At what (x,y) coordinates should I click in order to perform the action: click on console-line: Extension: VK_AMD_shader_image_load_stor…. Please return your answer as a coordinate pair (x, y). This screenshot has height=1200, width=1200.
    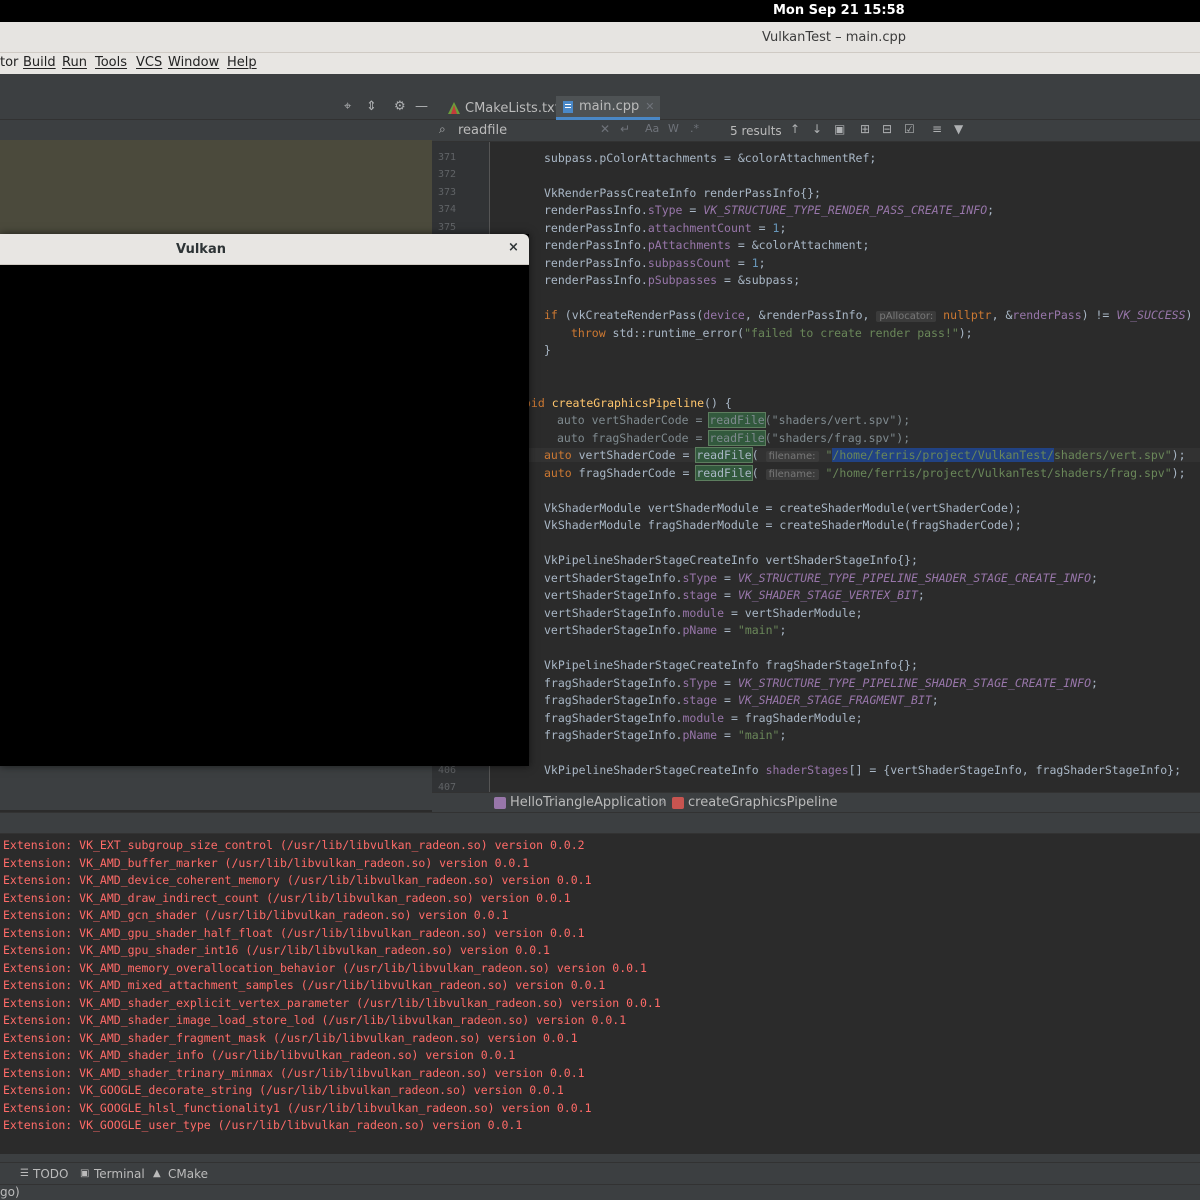
    Looking at the image, I should click on (315, 1020).